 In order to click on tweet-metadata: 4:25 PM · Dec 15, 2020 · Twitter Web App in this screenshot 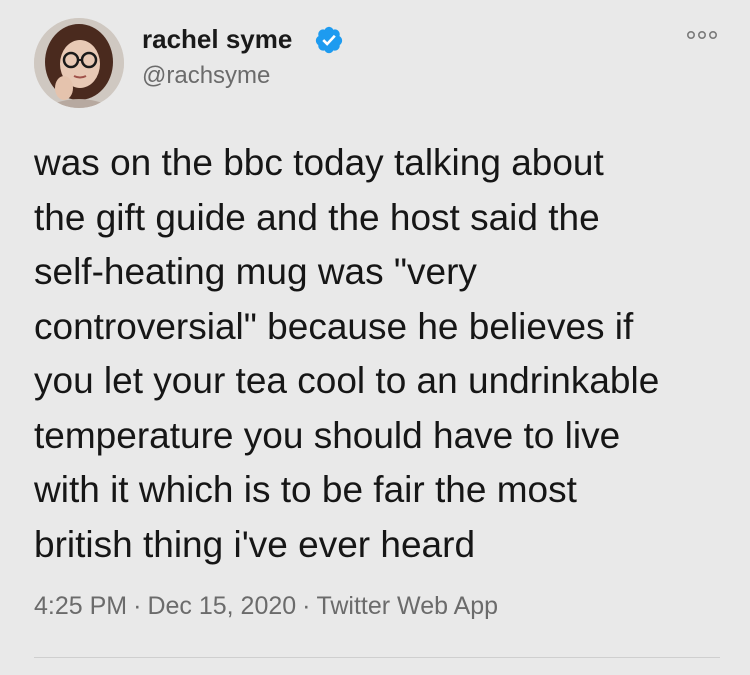, I will do `click(266, 606)`.